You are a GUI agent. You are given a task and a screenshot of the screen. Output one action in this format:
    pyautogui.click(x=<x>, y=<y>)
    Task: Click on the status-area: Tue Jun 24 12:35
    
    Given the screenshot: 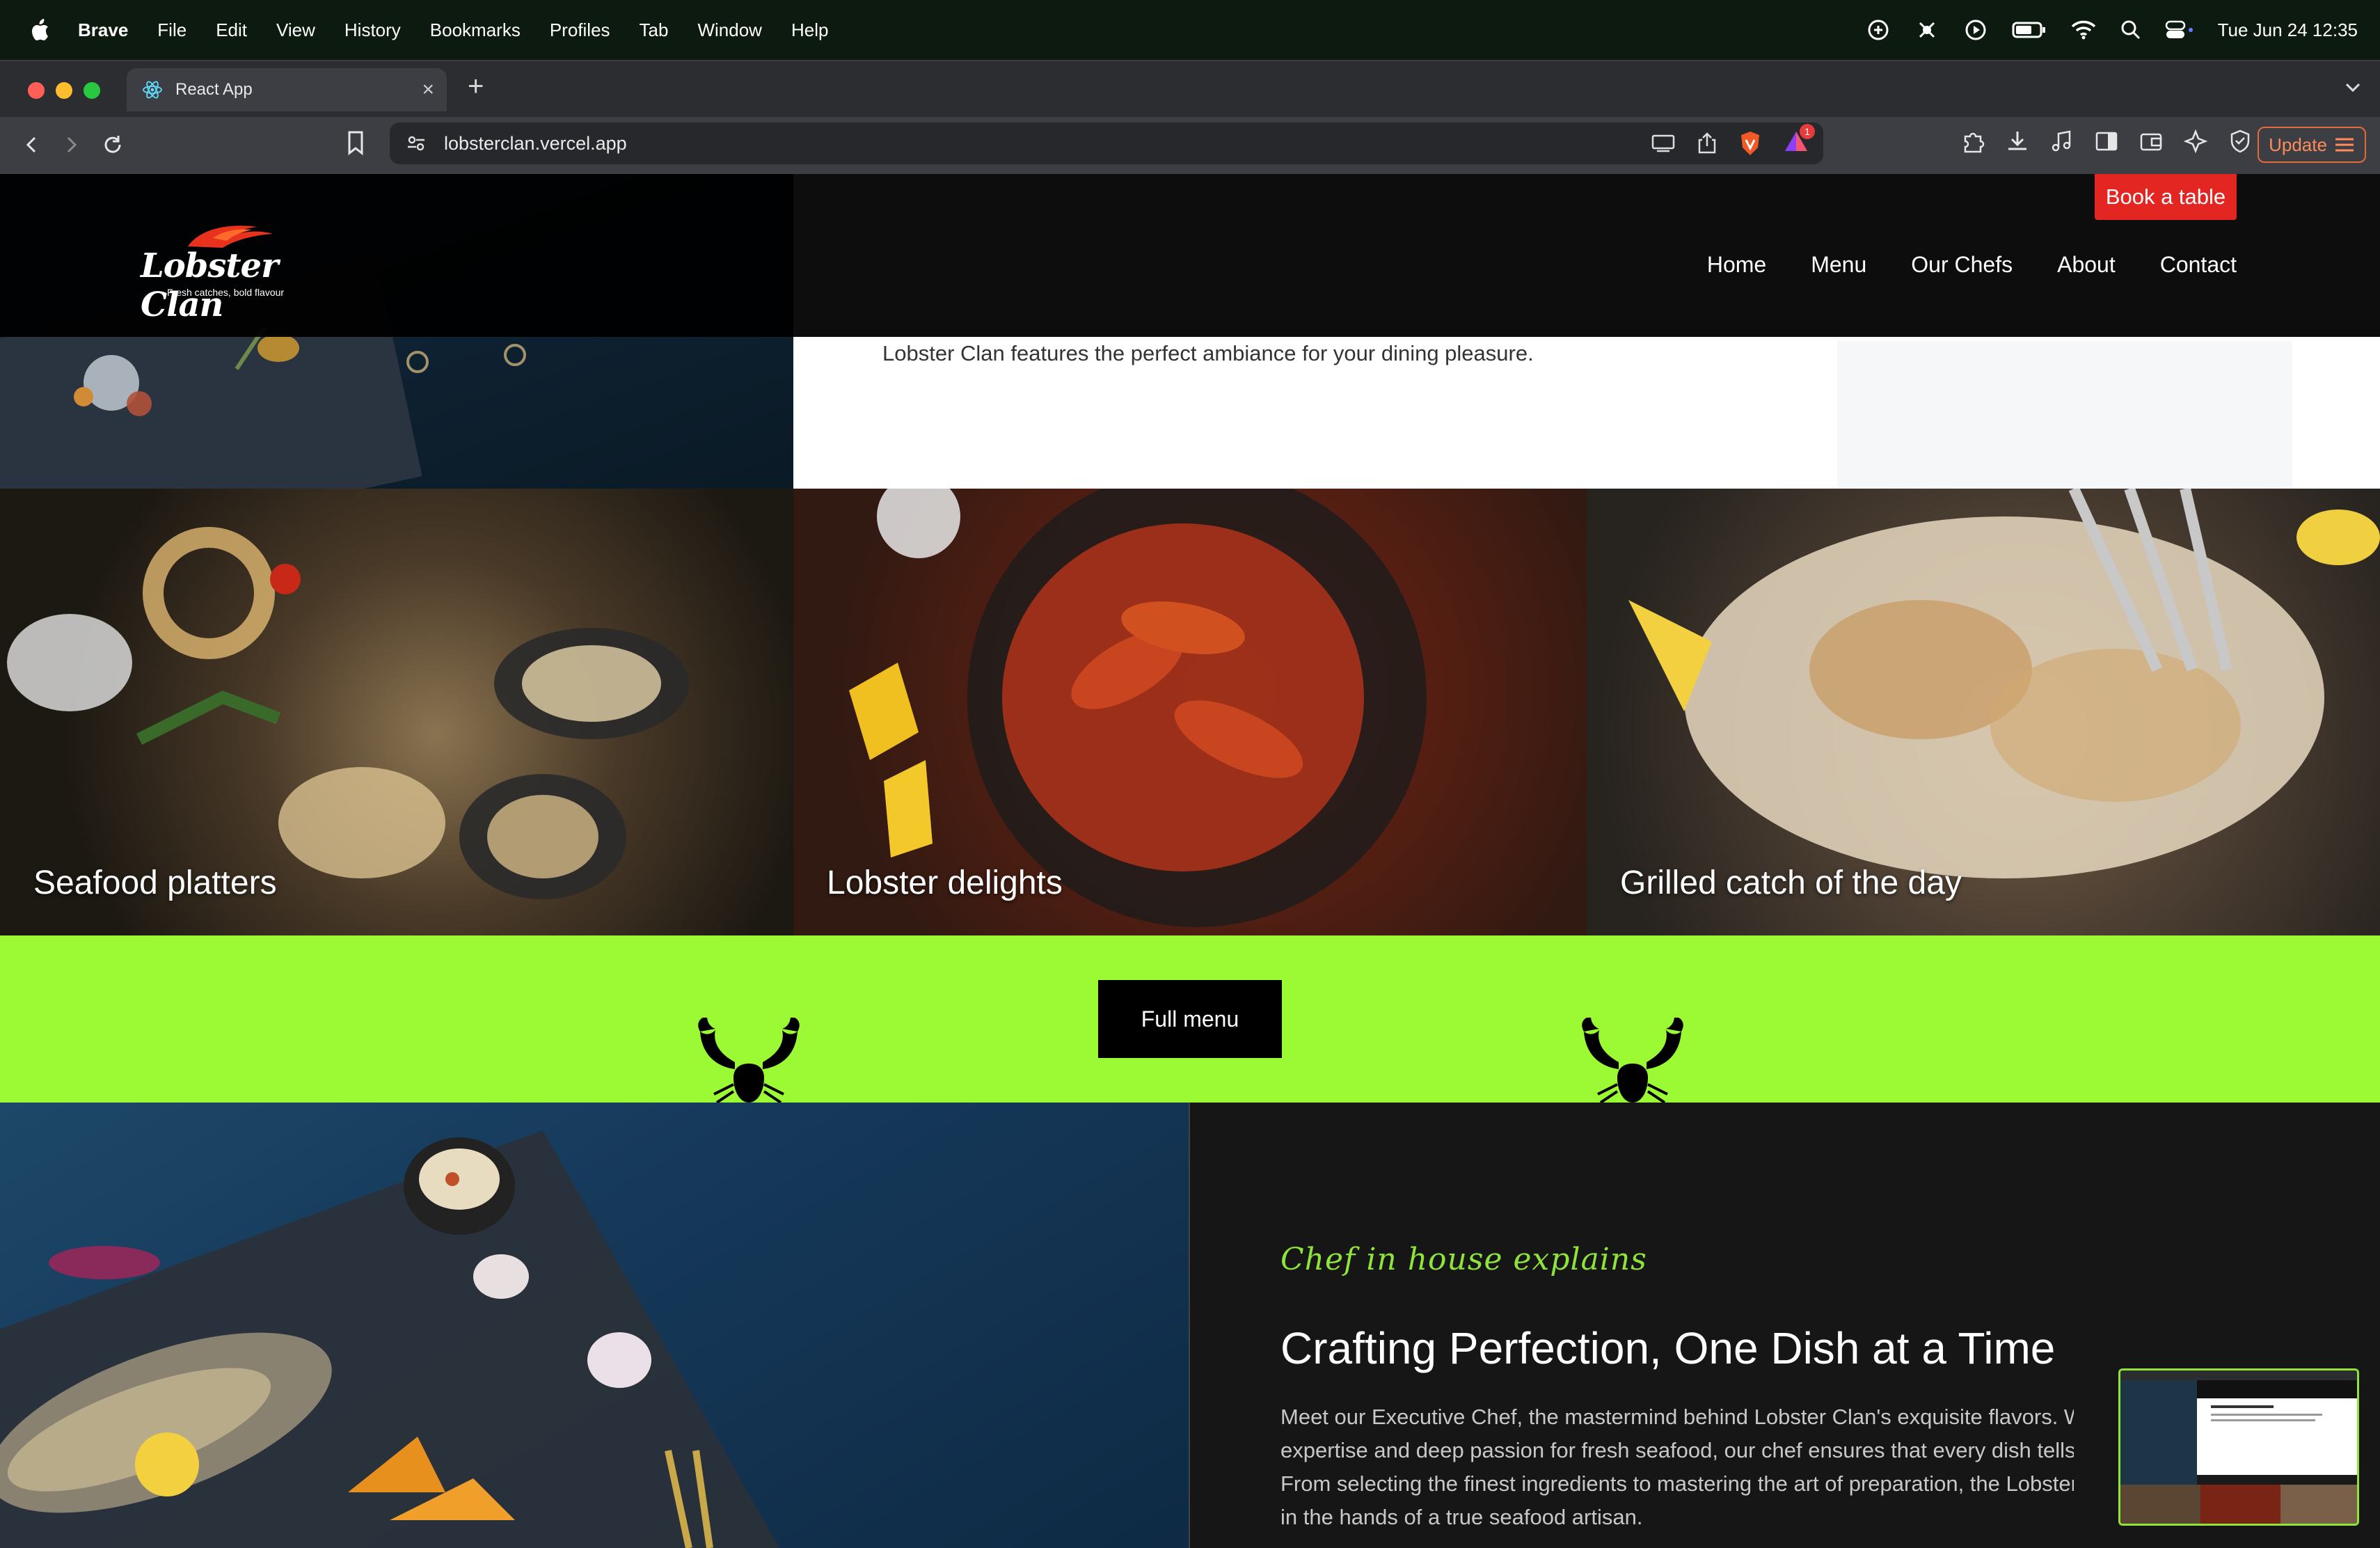 What is the action you would take?
    pyautogui.click(x=2112, y=30)
    